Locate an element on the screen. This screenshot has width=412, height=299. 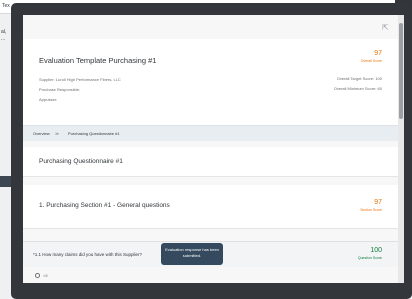
overall-target-score: Overall Target Score: 100 is located at coordinates (359, 78).